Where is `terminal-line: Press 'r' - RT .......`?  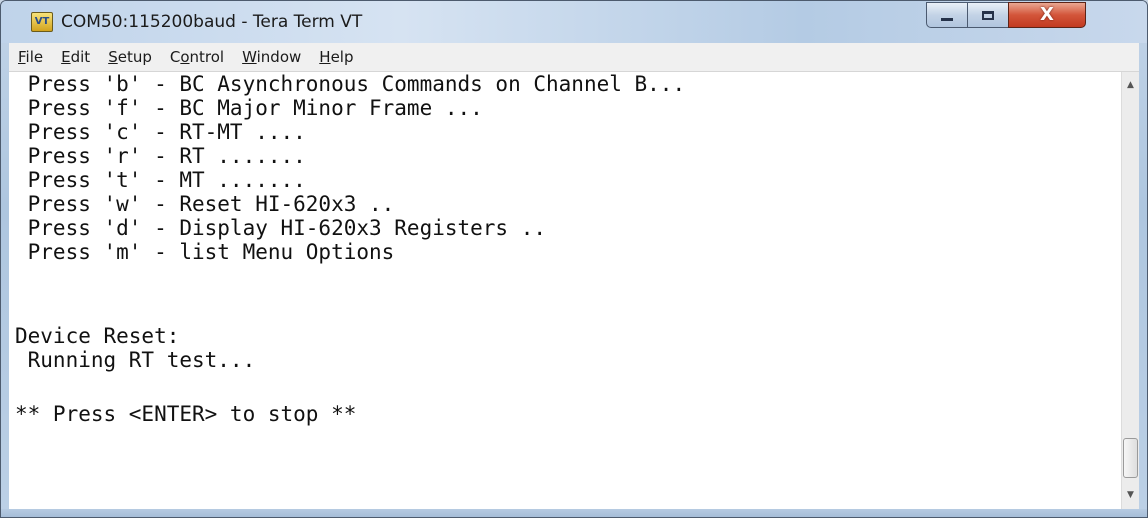
terminal-line: Press 'r' - RT ....... is located at coordinates (160, 156).